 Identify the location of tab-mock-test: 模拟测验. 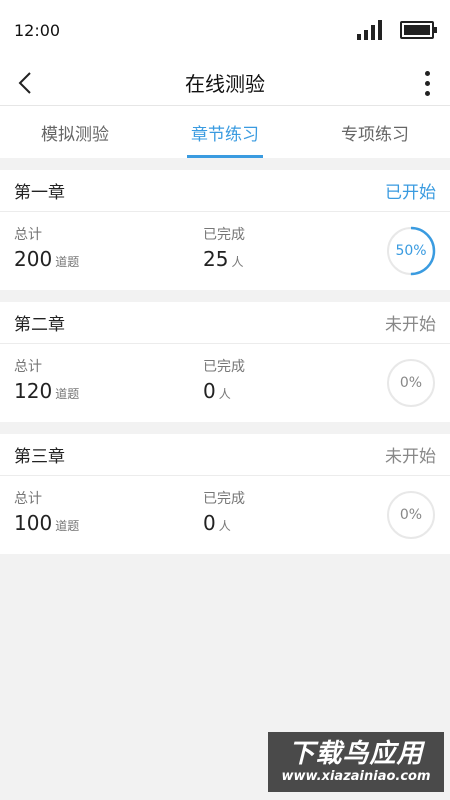
(75, 132).